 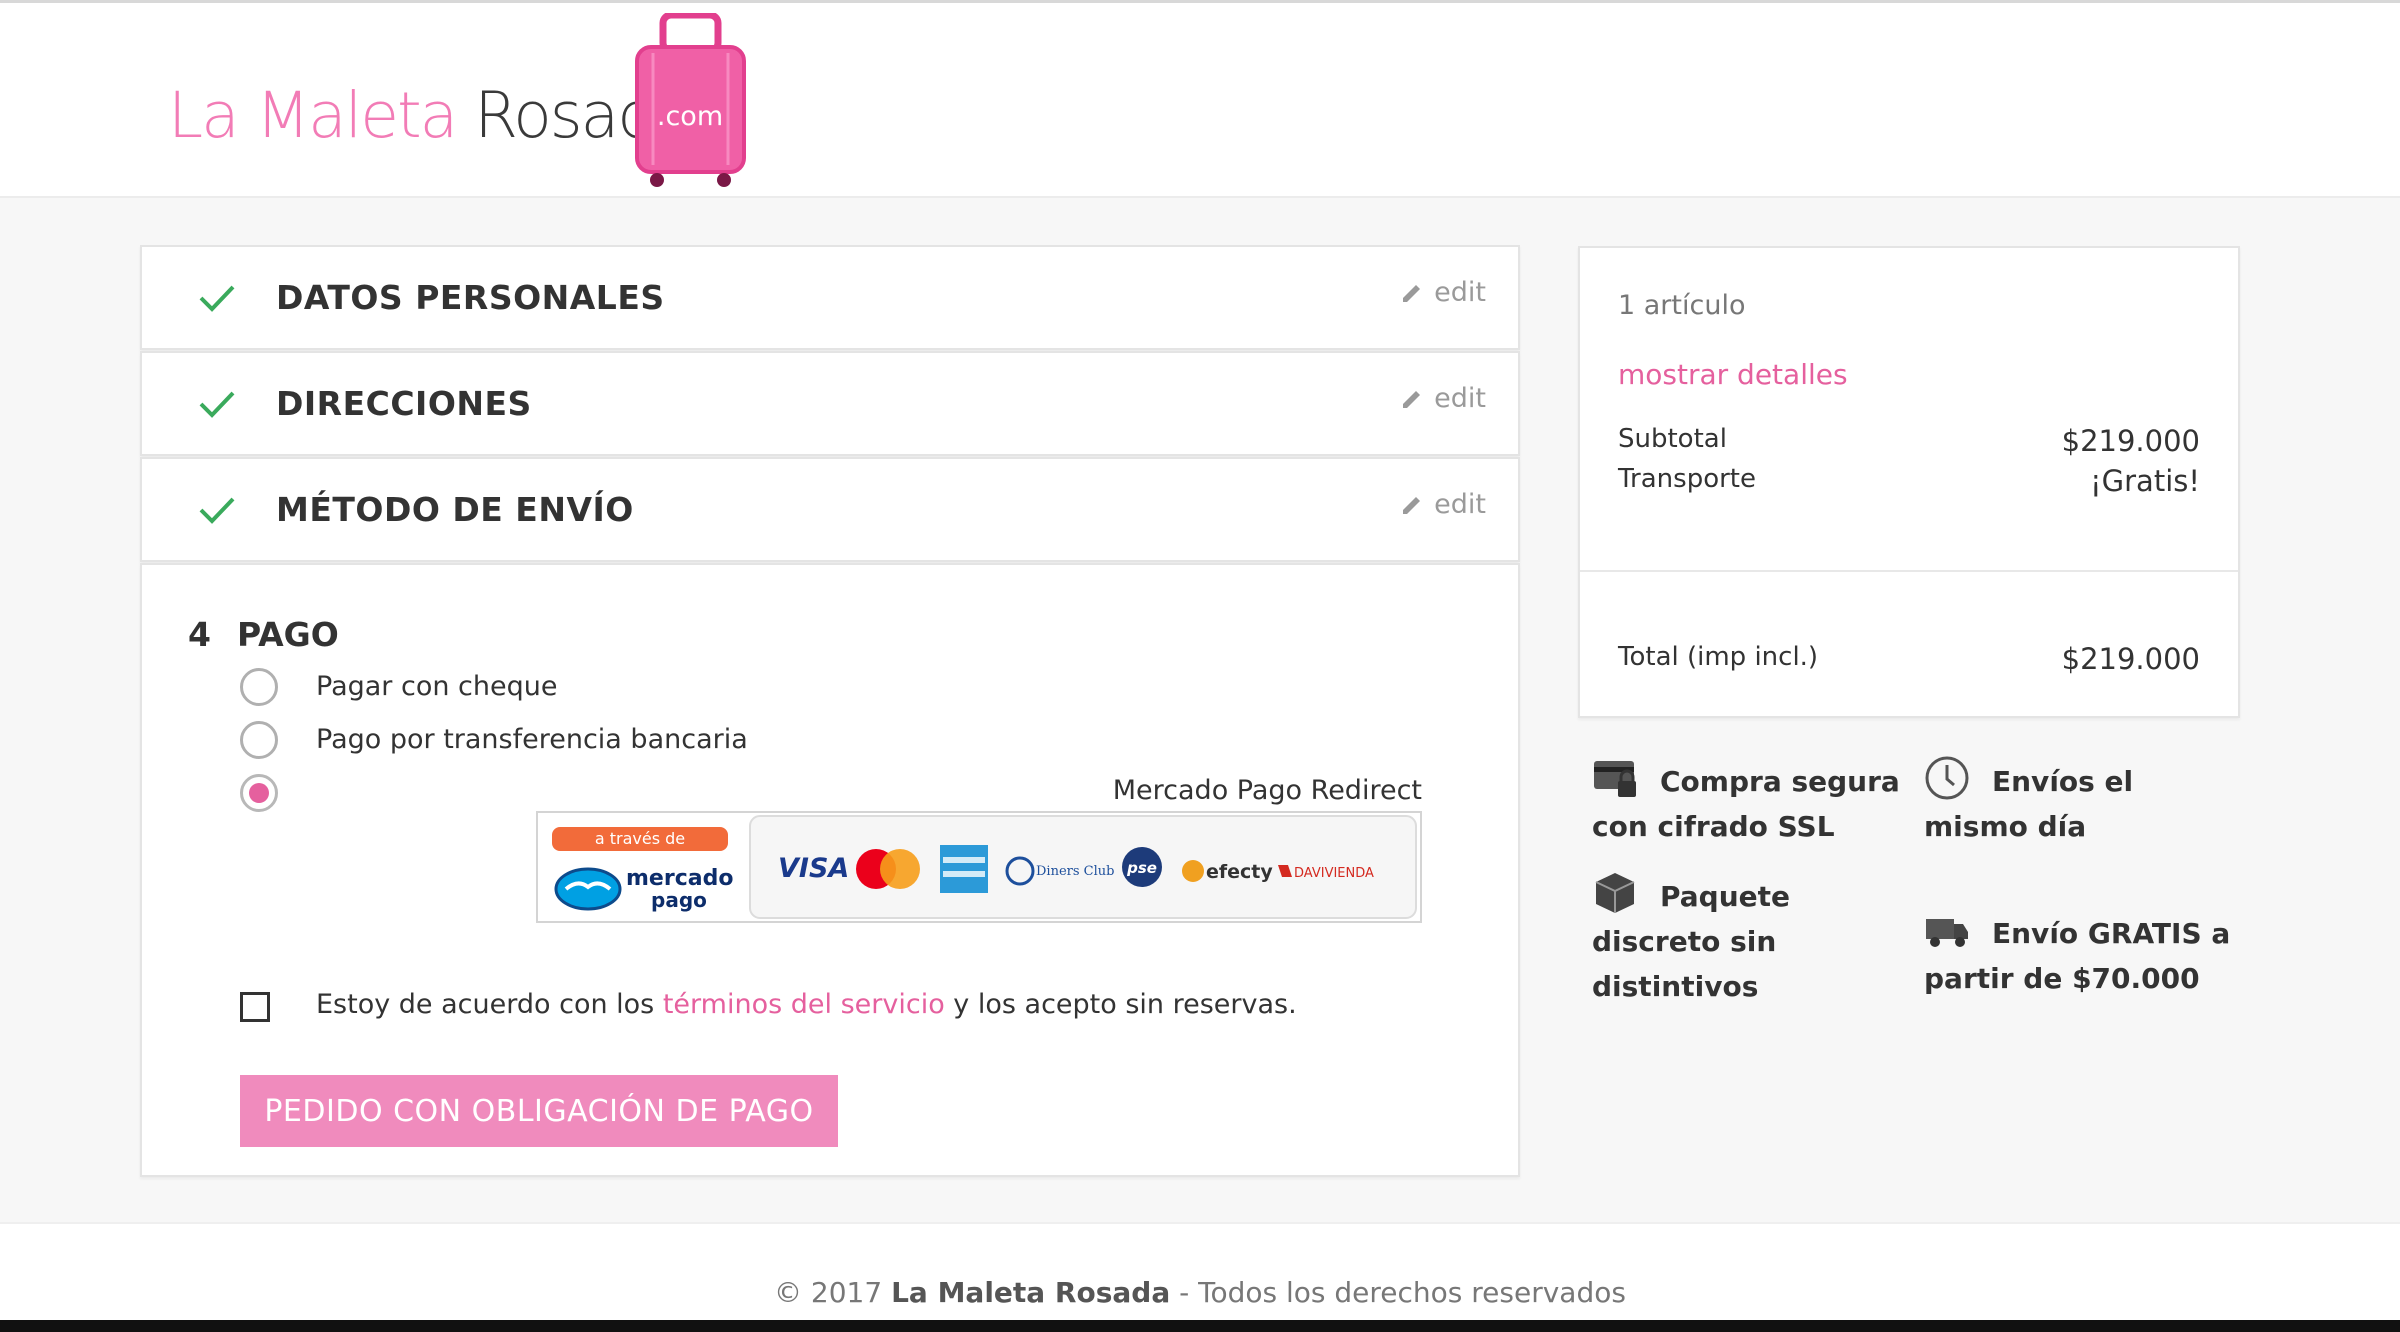 I want to click on site-logo: La Maleta Rosada .com, so click(x=468, y=100).